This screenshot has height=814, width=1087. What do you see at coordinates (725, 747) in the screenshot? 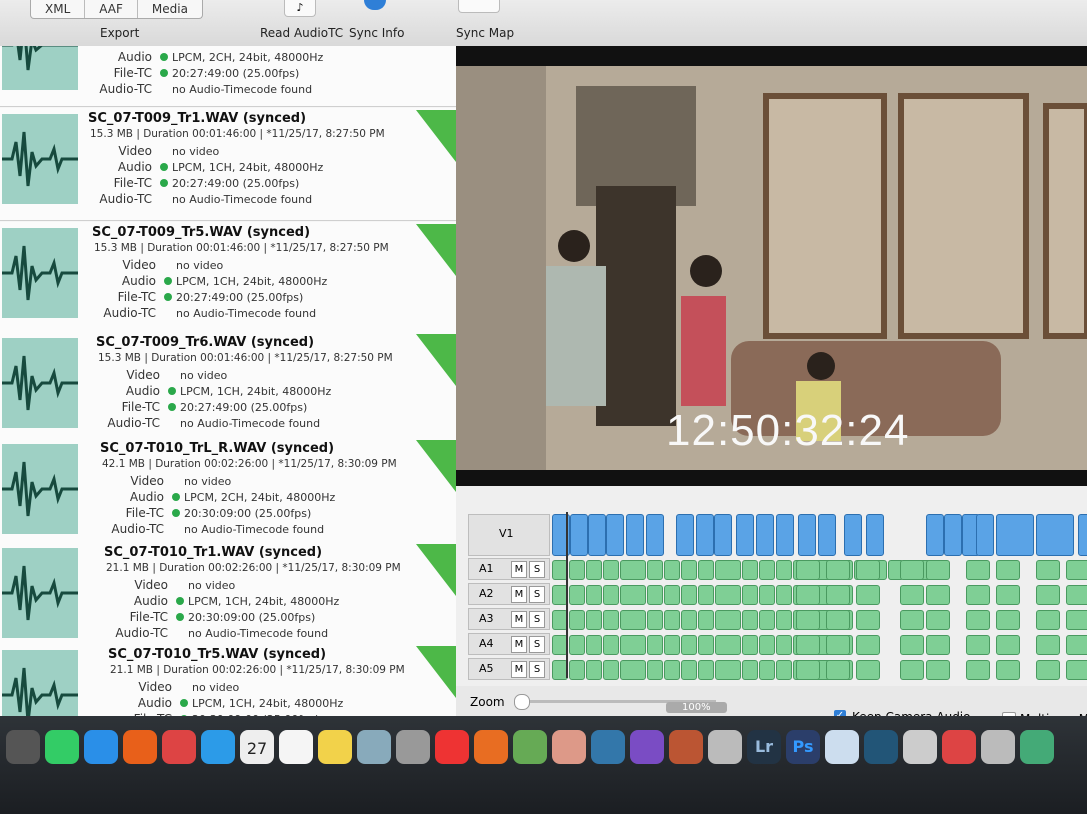
I see `system-preferences-icon` at bounding box center [725, 747].